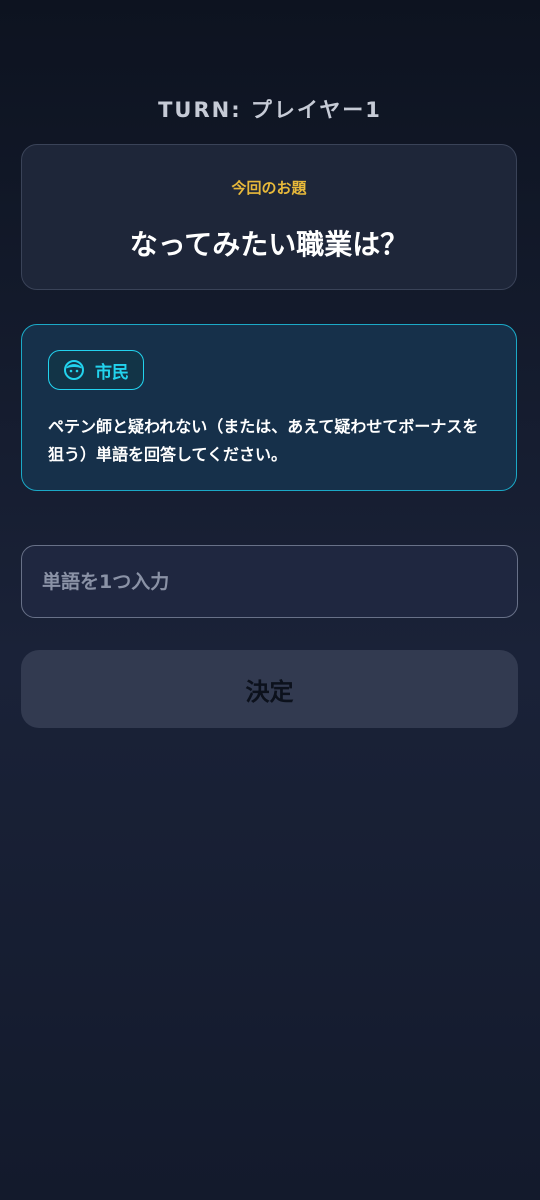 This screenshot has width=540, height=1200. What do you see at coordinates (269, 689) in the screenshot?
I see `submit-button: 決定` at bounding box center [269, 689].